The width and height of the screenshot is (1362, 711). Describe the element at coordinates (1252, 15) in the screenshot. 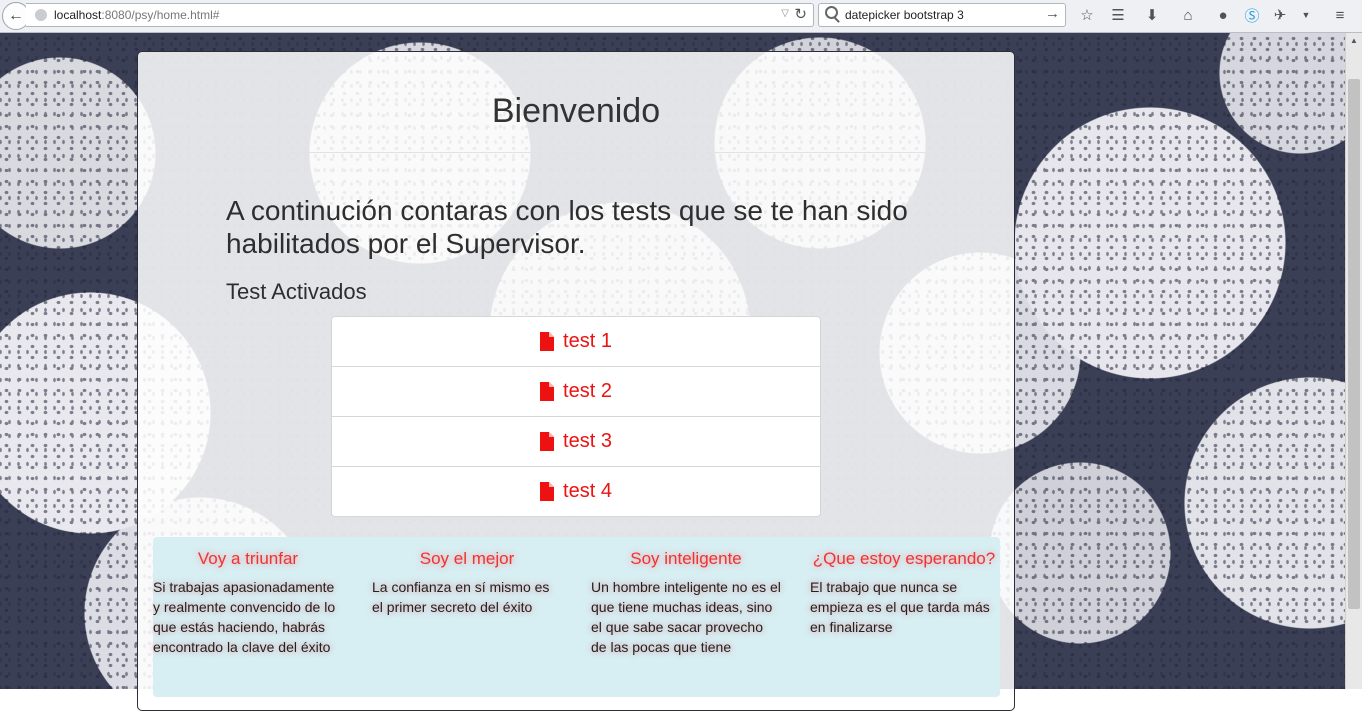

I see `skype-icon: Ⓢ` at that location.